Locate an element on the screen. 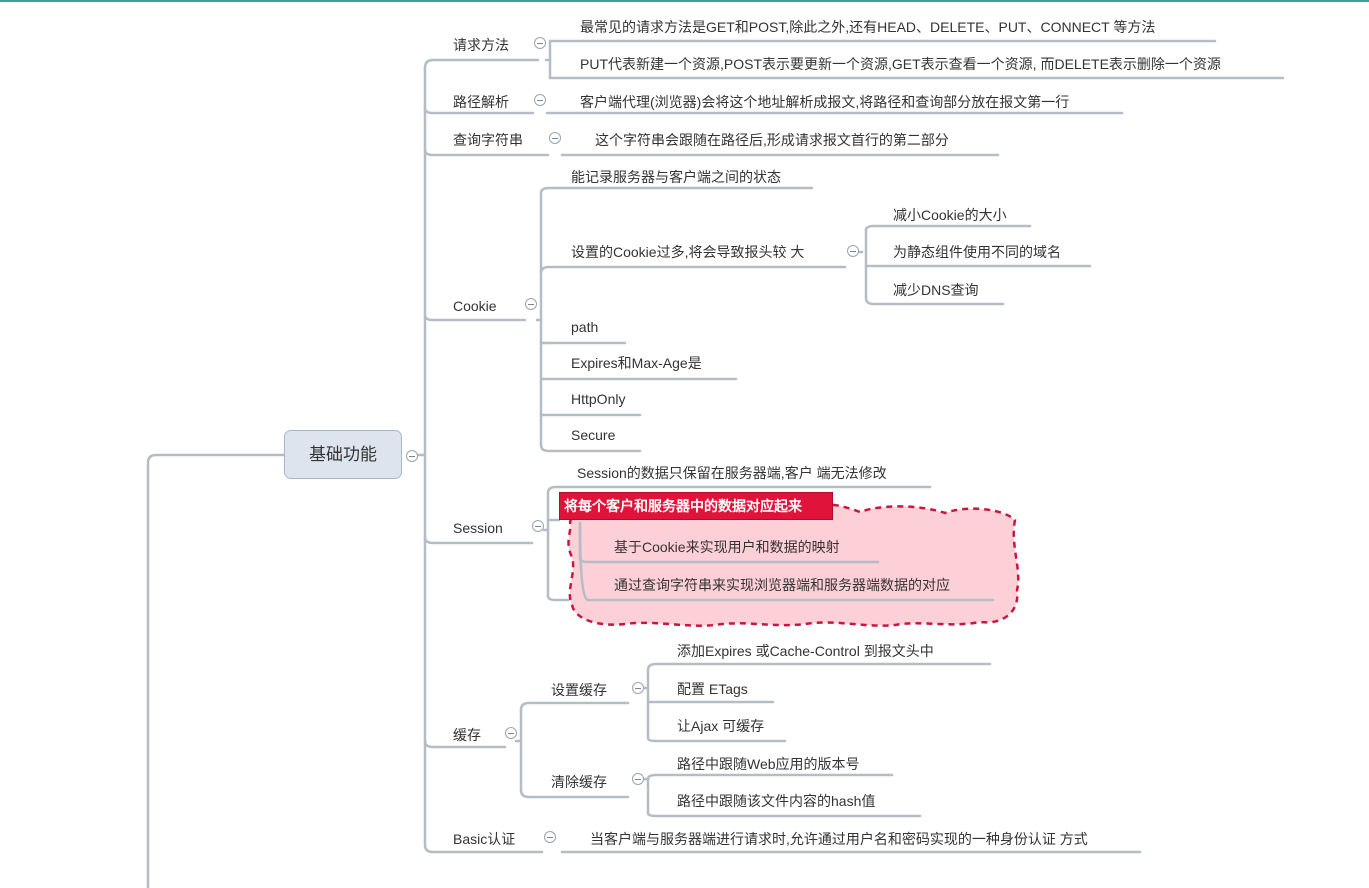  collapse-path-parse-toggle is located at coordinates (540, 100).